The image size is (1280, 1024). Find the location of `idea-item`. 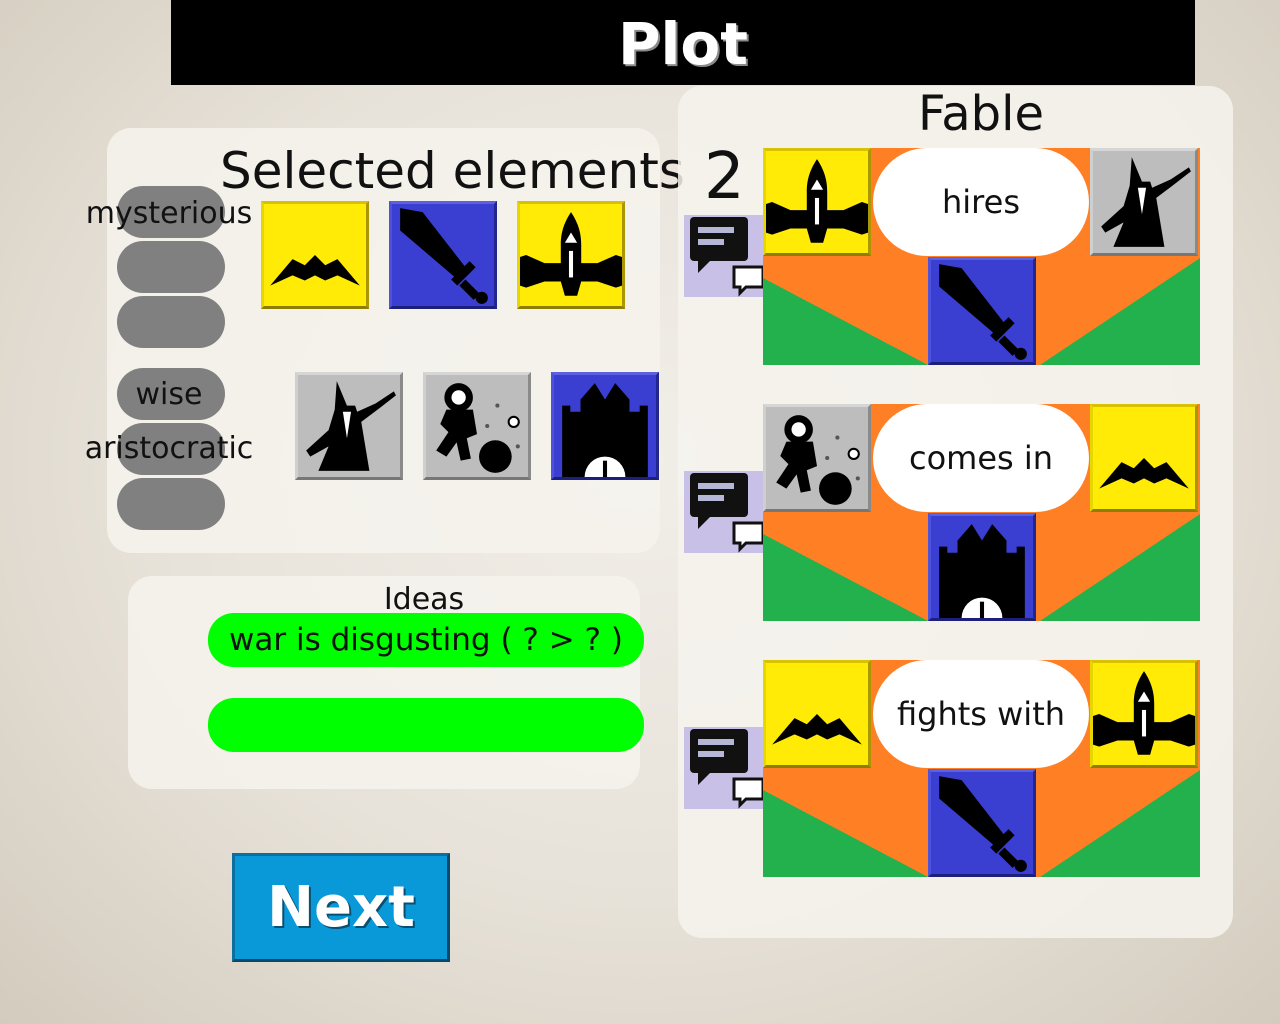

idea-item is located at coordinates (426, 725).